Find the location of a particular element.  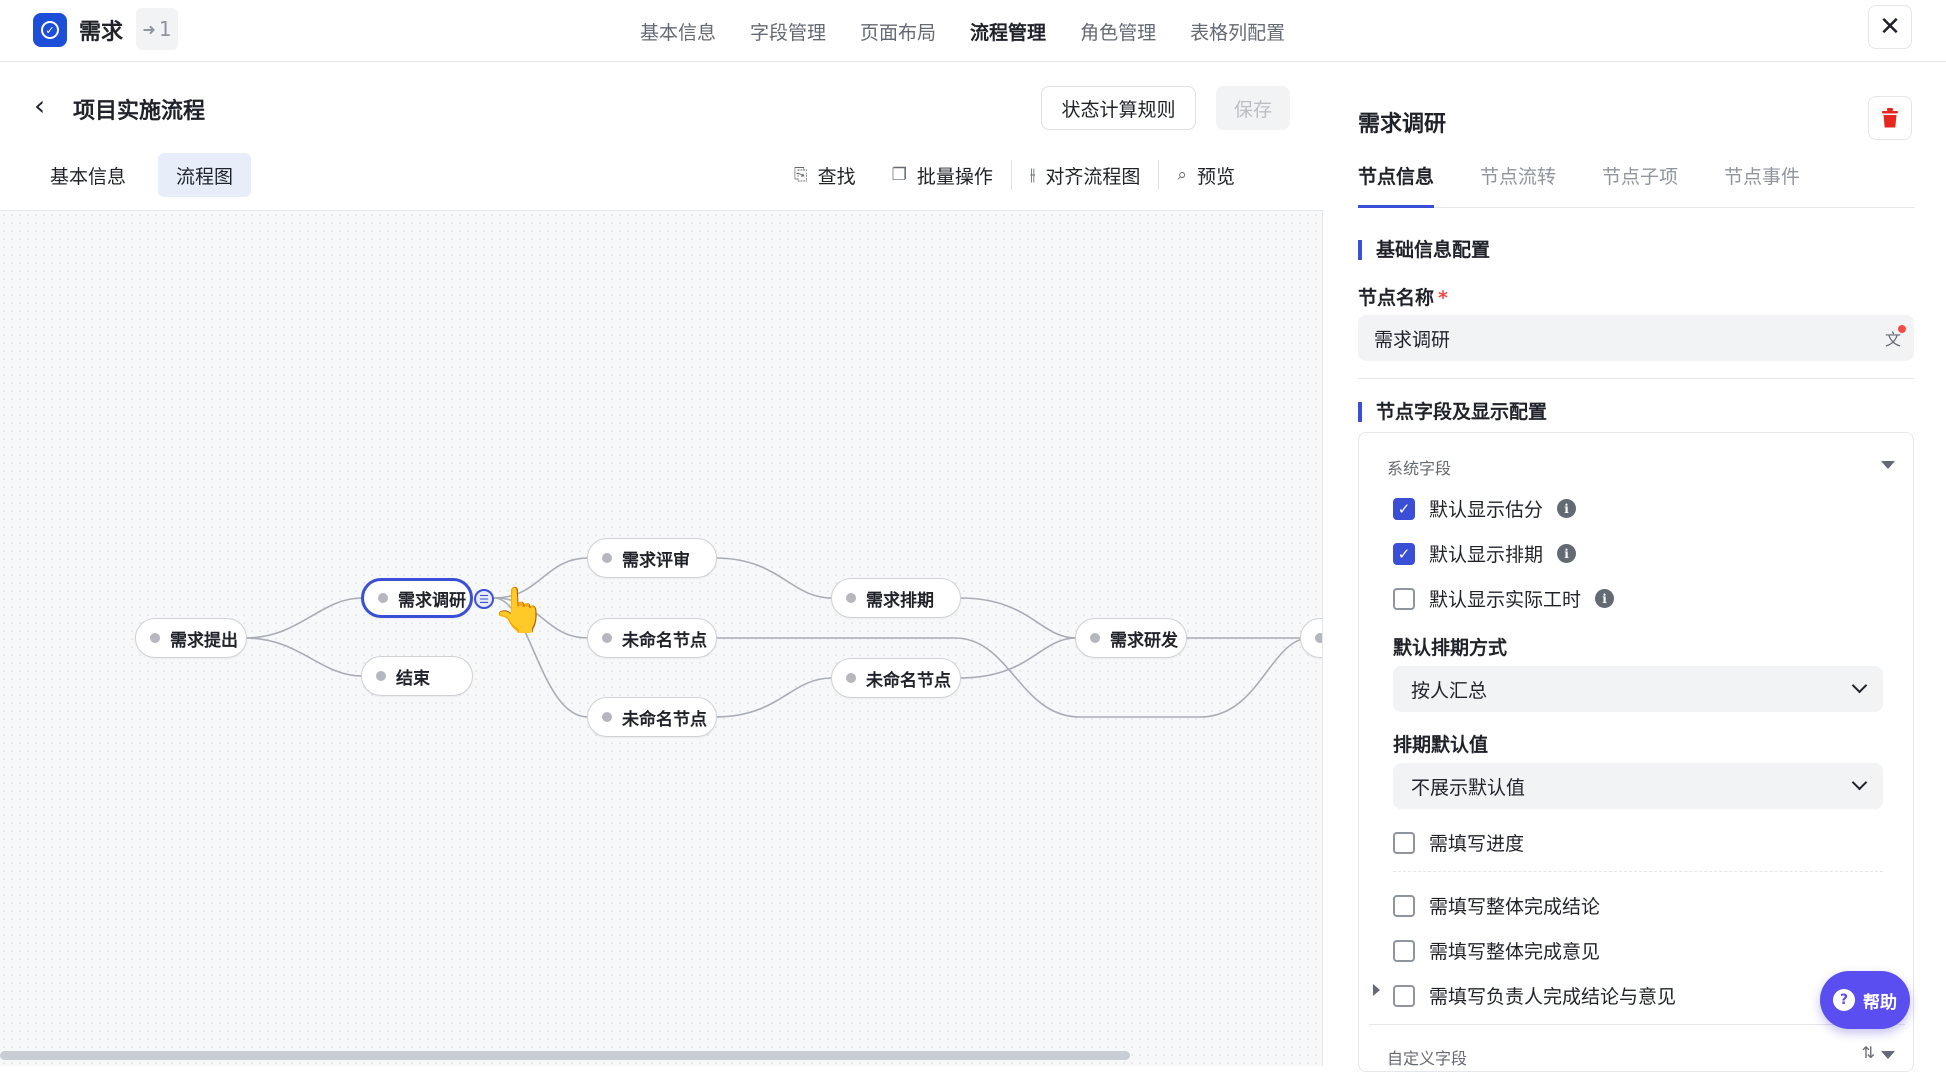

checkbox-label: 默认显示估分 is located at coordinates (1486, 510).